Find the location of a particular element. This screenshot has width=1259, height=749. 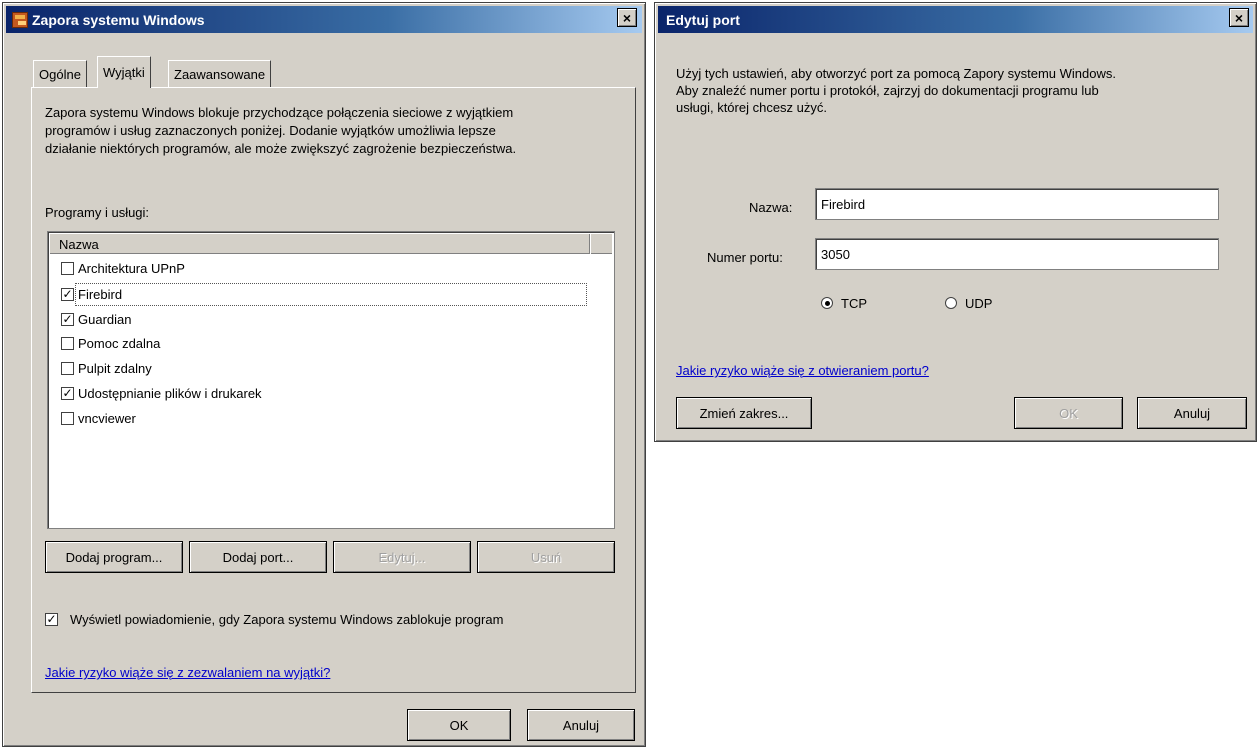

name-input: Firebird is located at coordinates (1017, 204).